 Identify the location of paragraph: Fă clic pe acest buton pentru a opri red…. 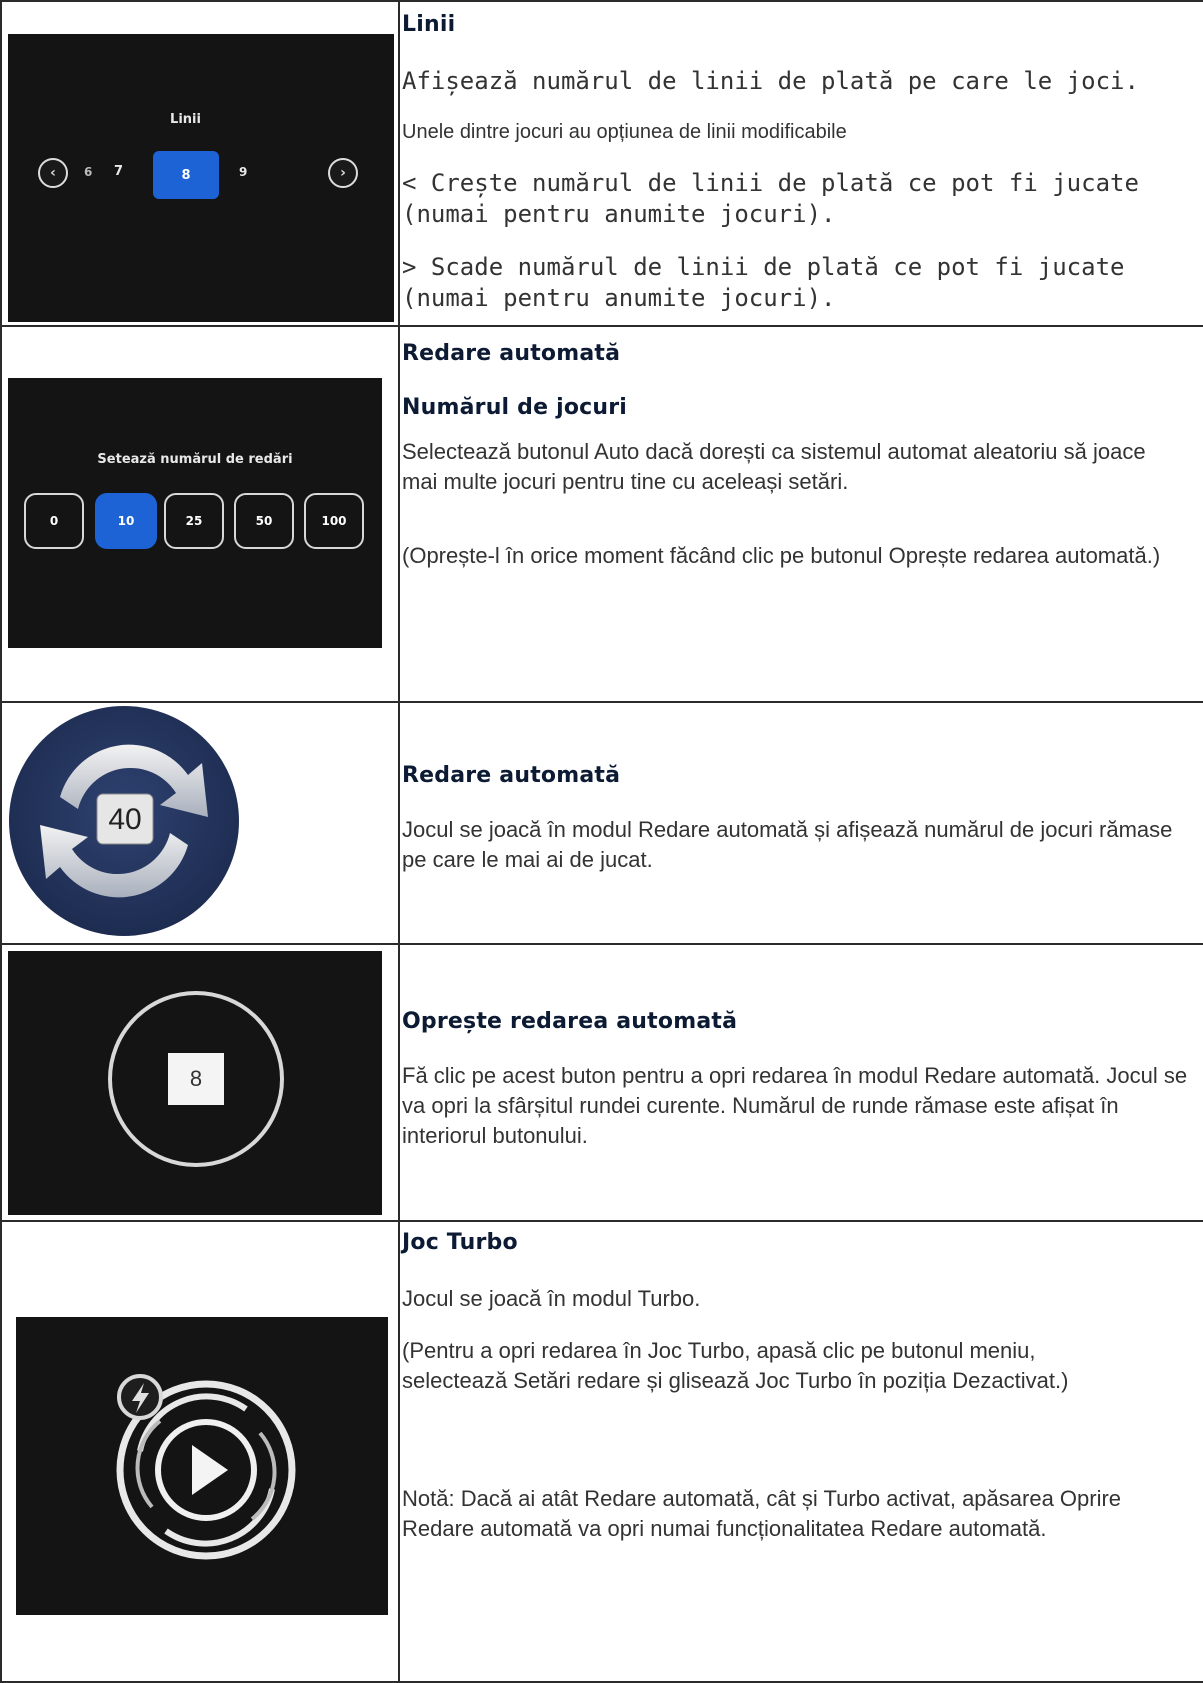
(795, 1105).